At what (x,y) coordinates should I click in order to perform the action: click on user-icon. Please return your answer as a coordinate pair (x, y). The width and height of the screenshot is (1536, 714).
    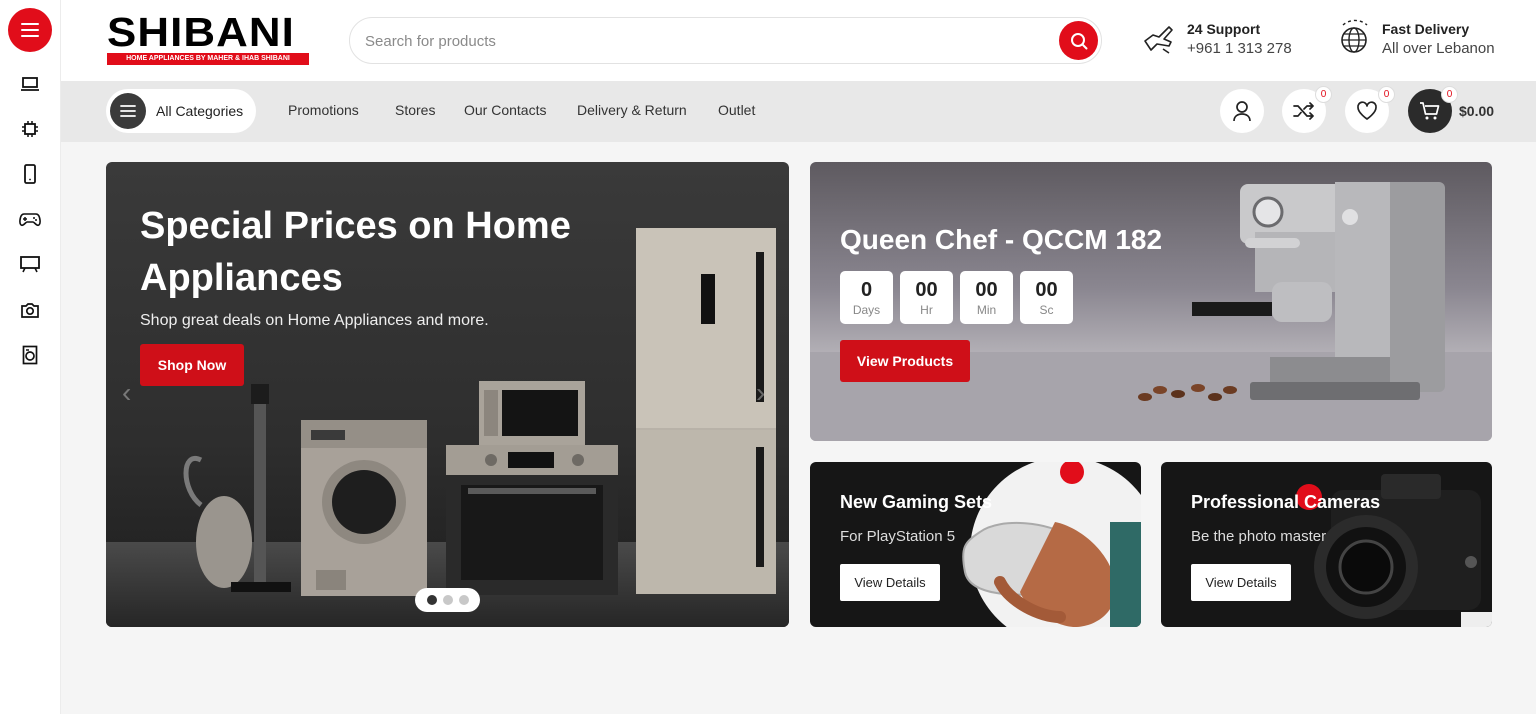
    Looking at the image, I should click on (1242, 111).